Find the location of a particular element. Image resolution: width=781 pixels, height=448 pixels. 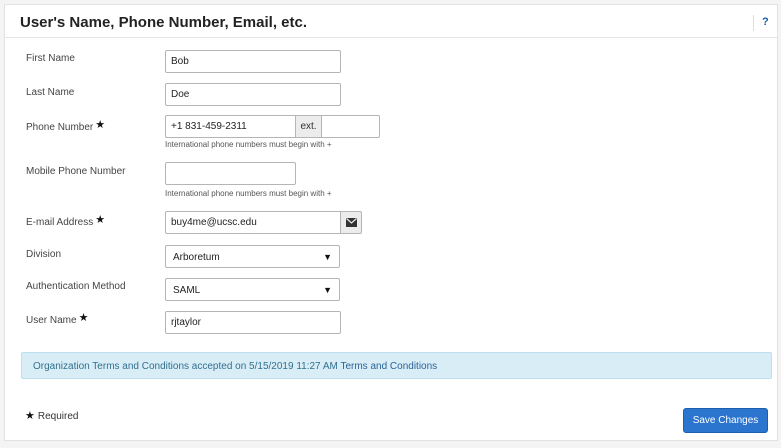

auth-method-label: Authentication Method is located at coordinates (76, 286).